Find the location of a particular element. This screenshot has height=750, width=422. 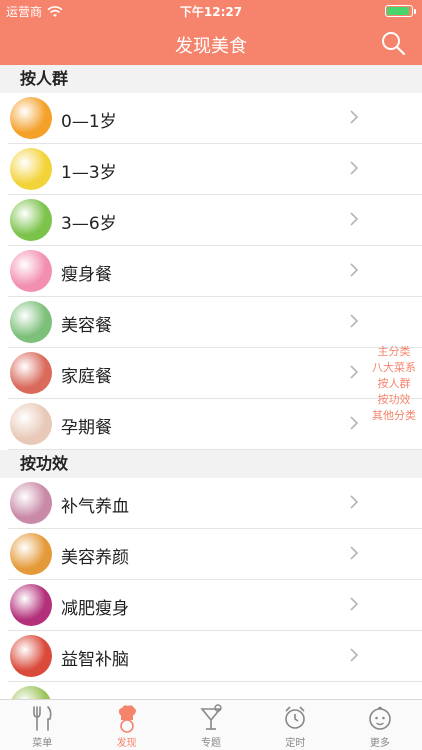

index-item: 主分类 is located at coordinates (394, 352).